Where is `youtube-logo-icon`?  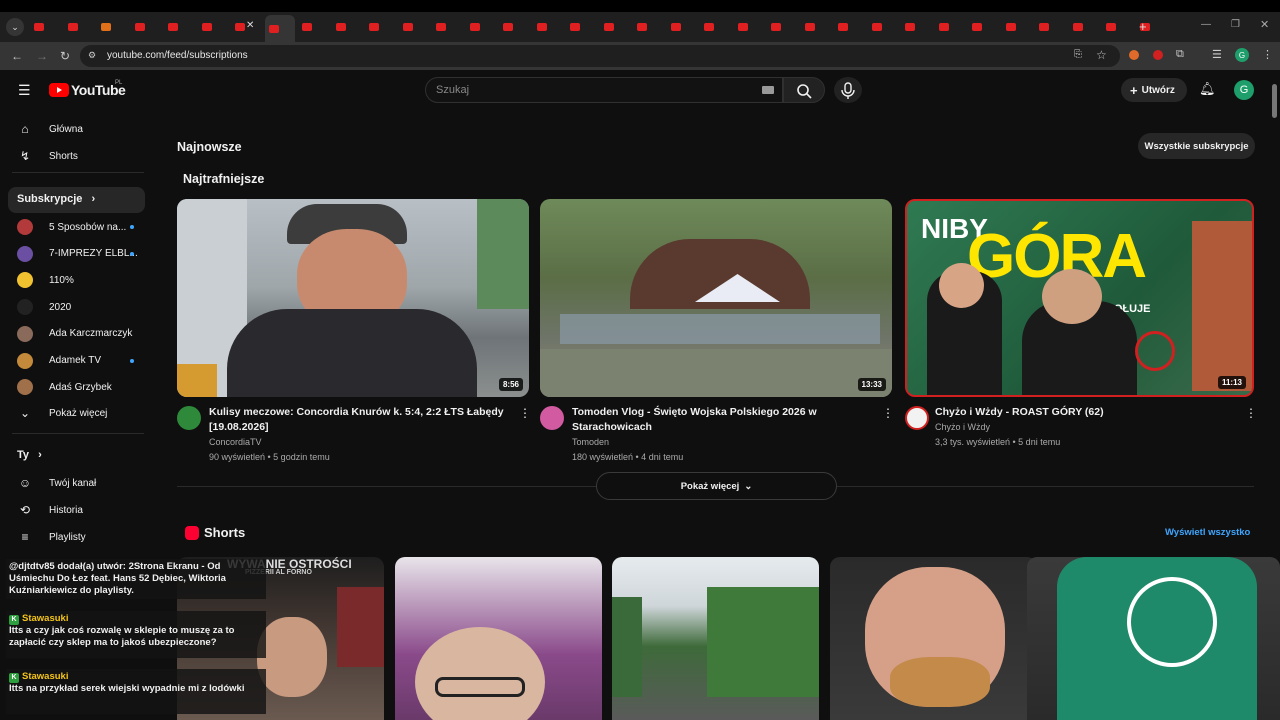
youtube-logo-icon is located at coordinates (59, 90).